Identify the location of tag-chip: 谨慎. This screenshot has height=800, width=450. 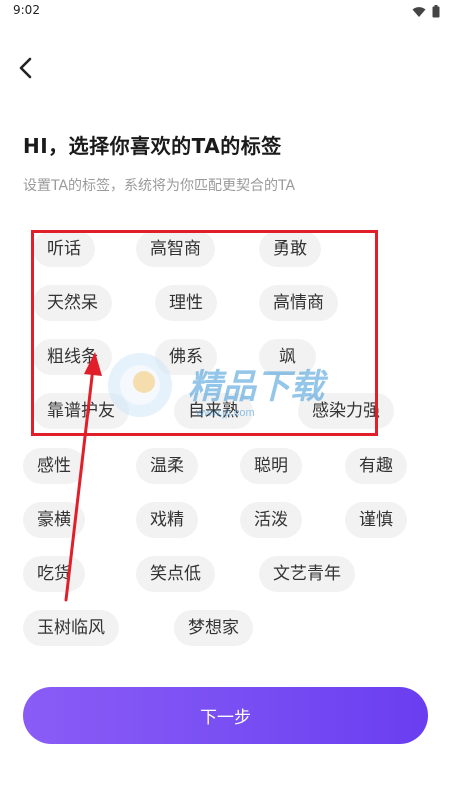
(376, 520).